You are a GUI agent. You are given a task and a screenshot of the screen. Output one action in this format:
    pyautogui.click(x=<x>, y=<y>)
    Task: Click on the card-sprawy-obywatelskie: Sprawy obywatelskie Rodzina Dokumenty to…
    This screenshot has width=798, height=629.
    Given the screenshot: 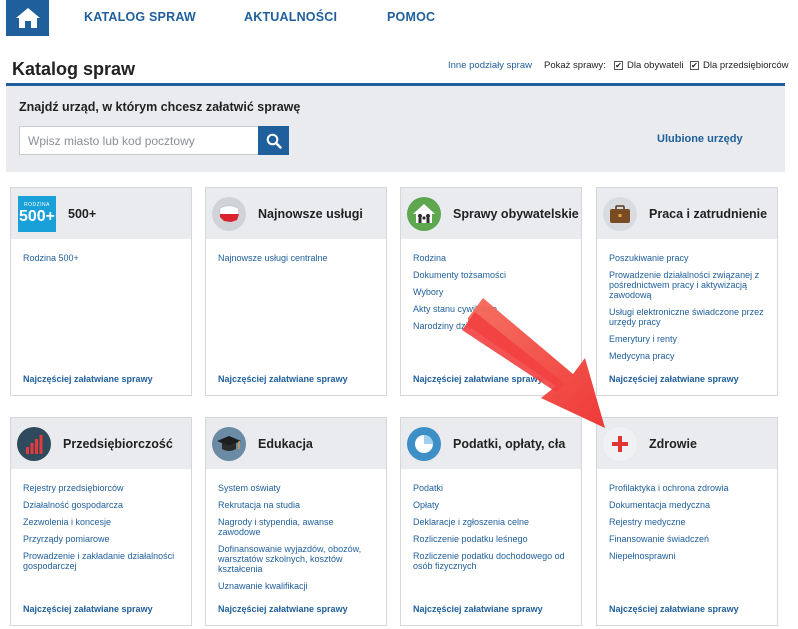 What is the action you would take?
    pyautogui.click(x=491, y=291)
    